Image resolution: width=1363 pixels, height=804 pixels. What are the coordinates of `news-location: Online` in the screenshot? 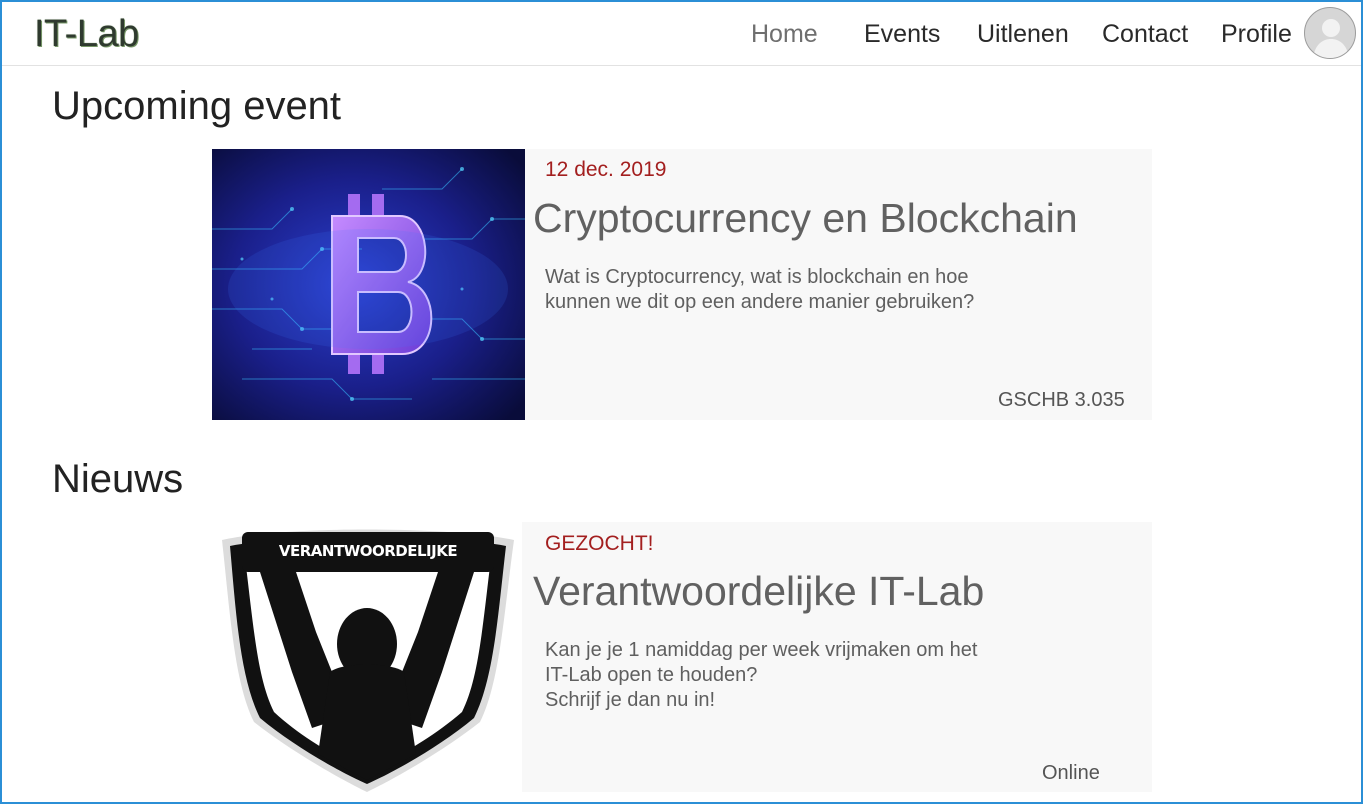 It's located at (1071, 773).